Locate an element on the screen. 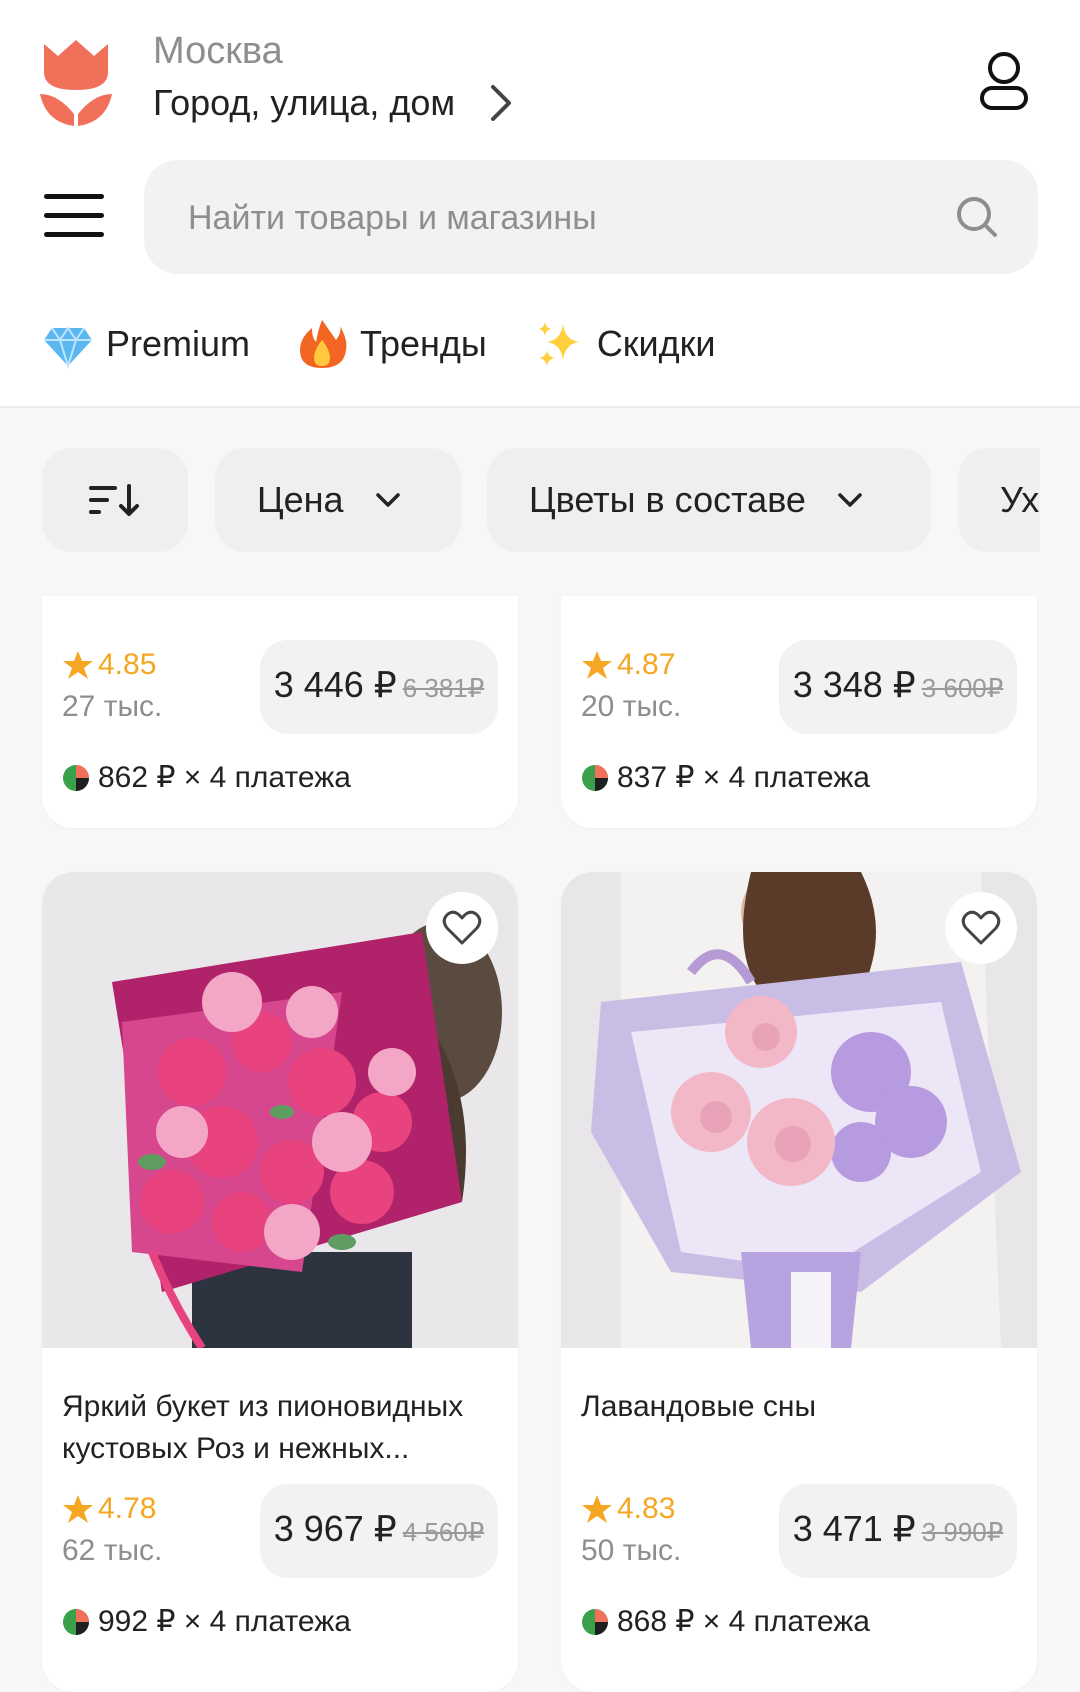  installment: 837 ₽ × 4 платежа is located at coordinates (725, 777).